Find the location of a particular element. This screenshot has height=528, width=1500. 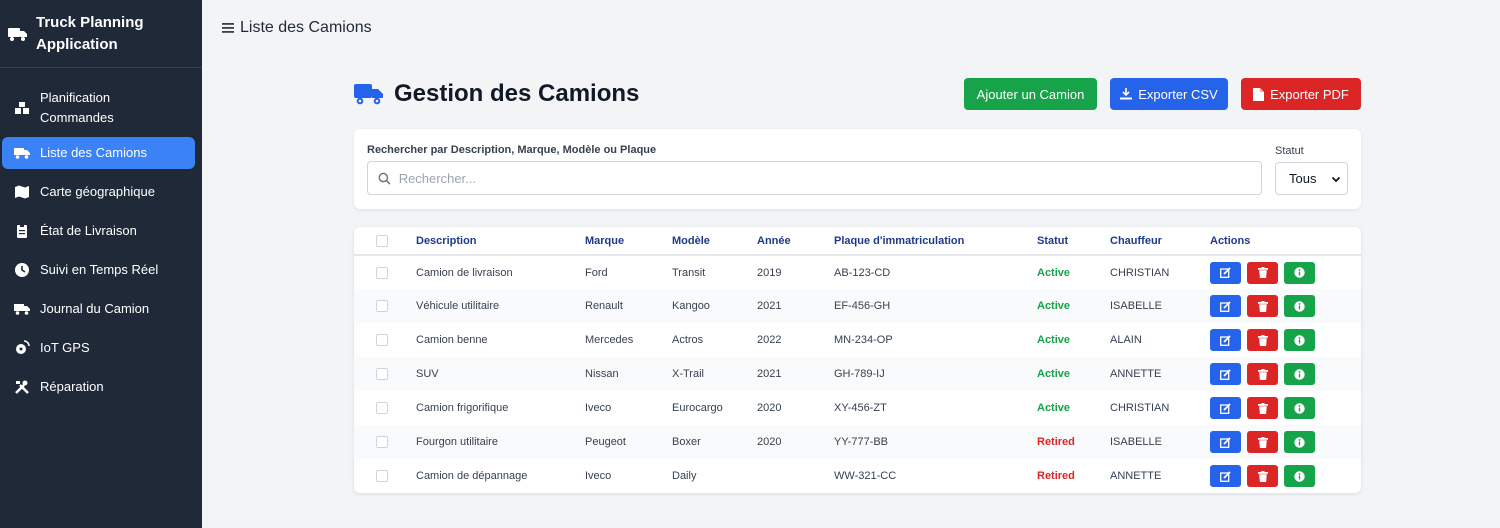

sidebar-item-planification: Planification Commandes is located at coordinates (98, 108).